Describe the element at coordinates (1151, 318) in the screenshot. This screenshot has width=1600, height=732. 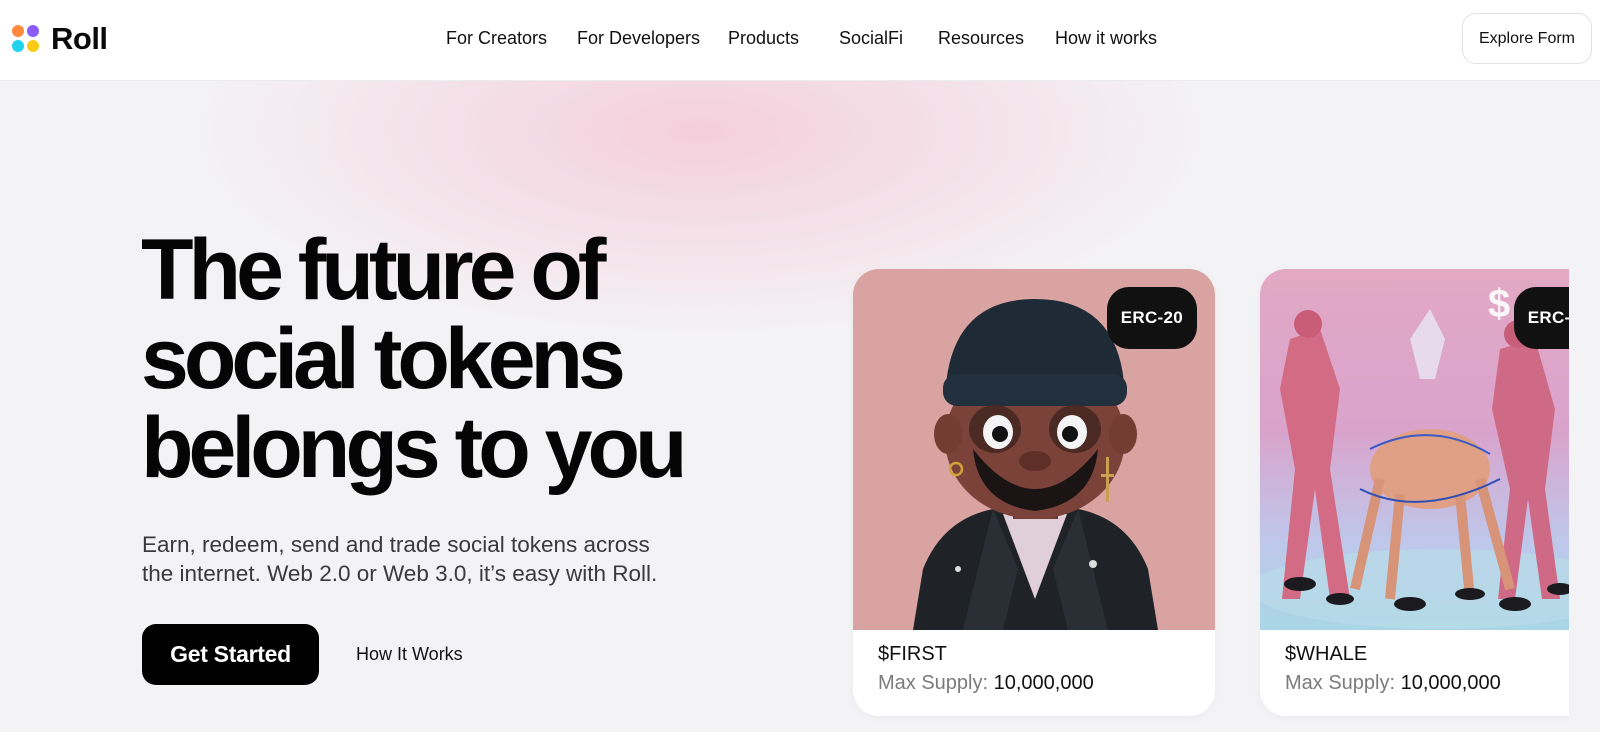
I see `erc20-badge: ERC-20` at that location.